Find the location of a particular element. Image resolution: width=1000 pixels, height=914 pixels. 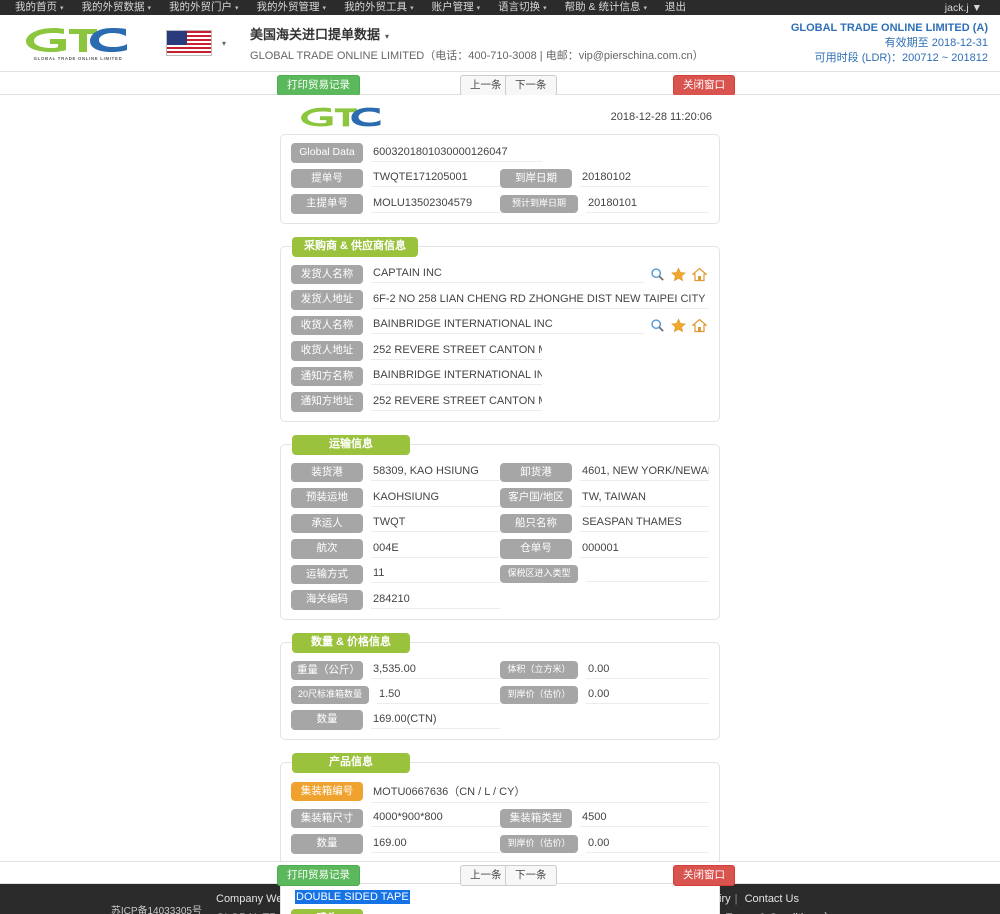

nav-item-trade-portal: 我的外贸门户 ▾ is located at coordinates (204, 8).